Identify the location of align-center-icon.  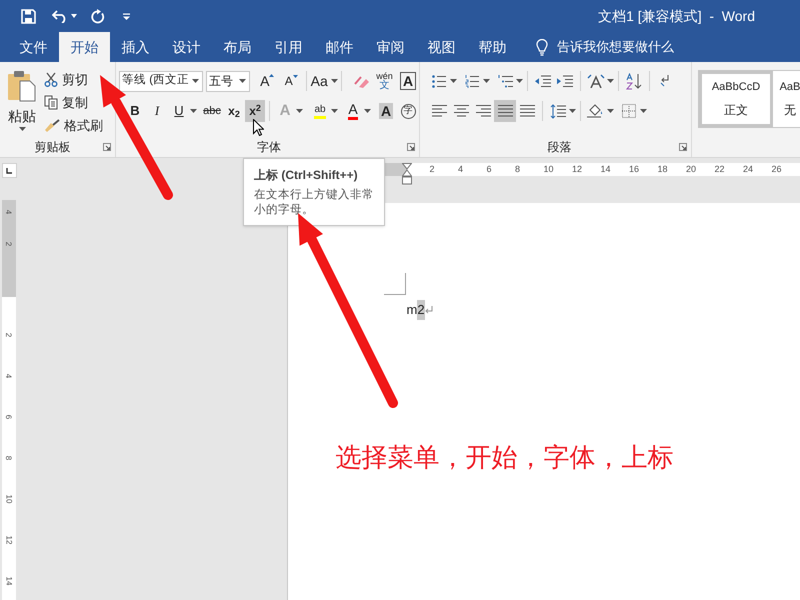
(461, 111).